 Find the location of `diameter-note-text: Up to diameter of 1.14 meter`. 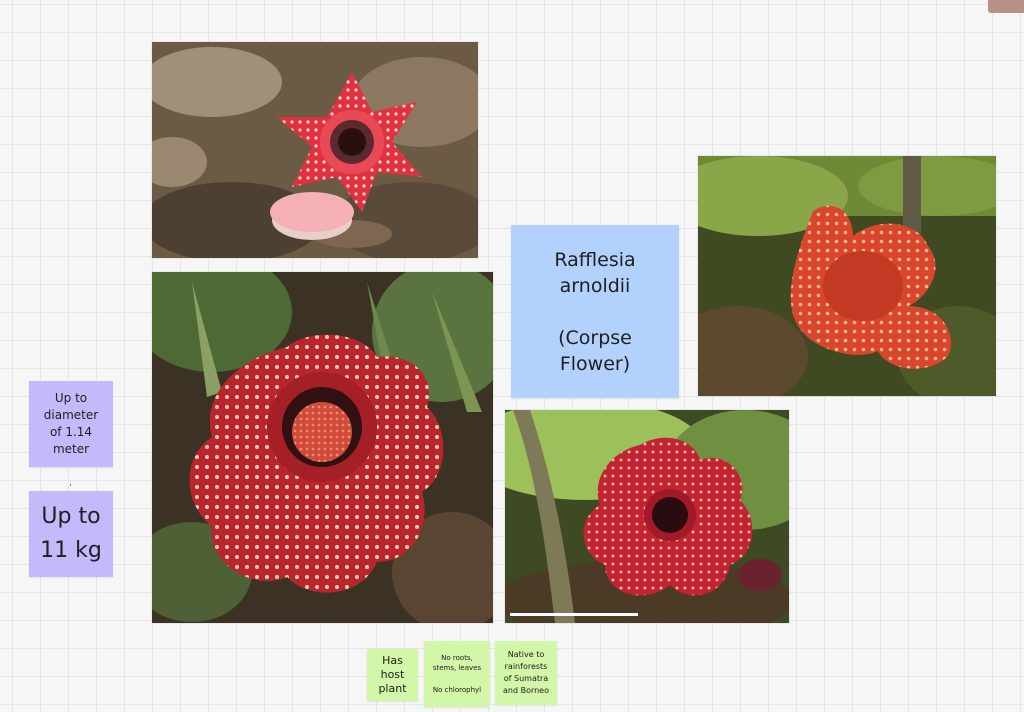

diameter-note-text: Up to diameter of 1.14 meter is located at coordinates (71, 423).